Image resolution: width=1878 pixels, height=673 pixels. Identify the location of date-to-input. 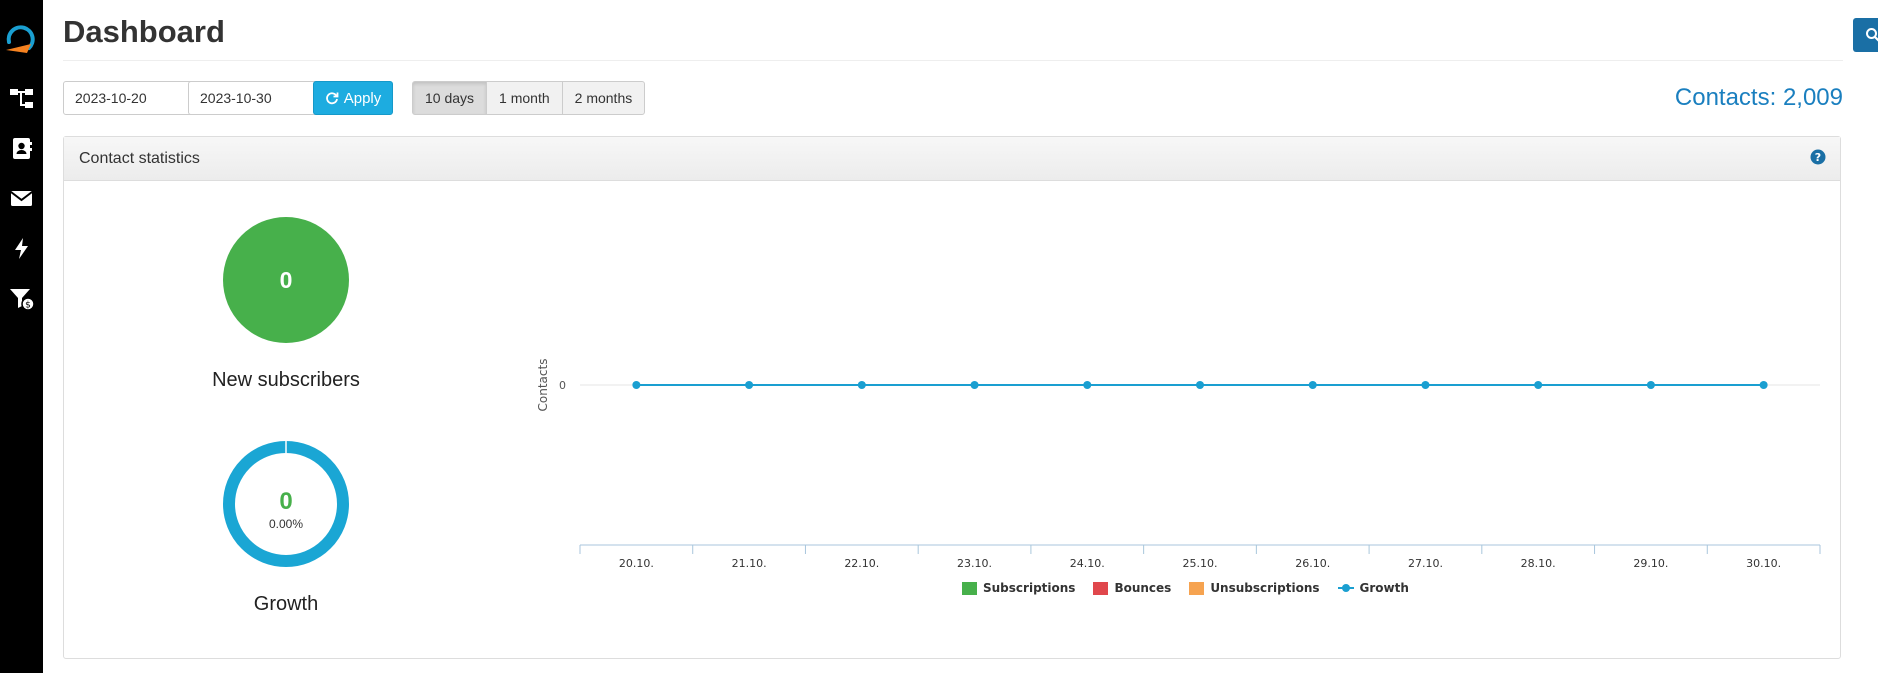
(253, 98).